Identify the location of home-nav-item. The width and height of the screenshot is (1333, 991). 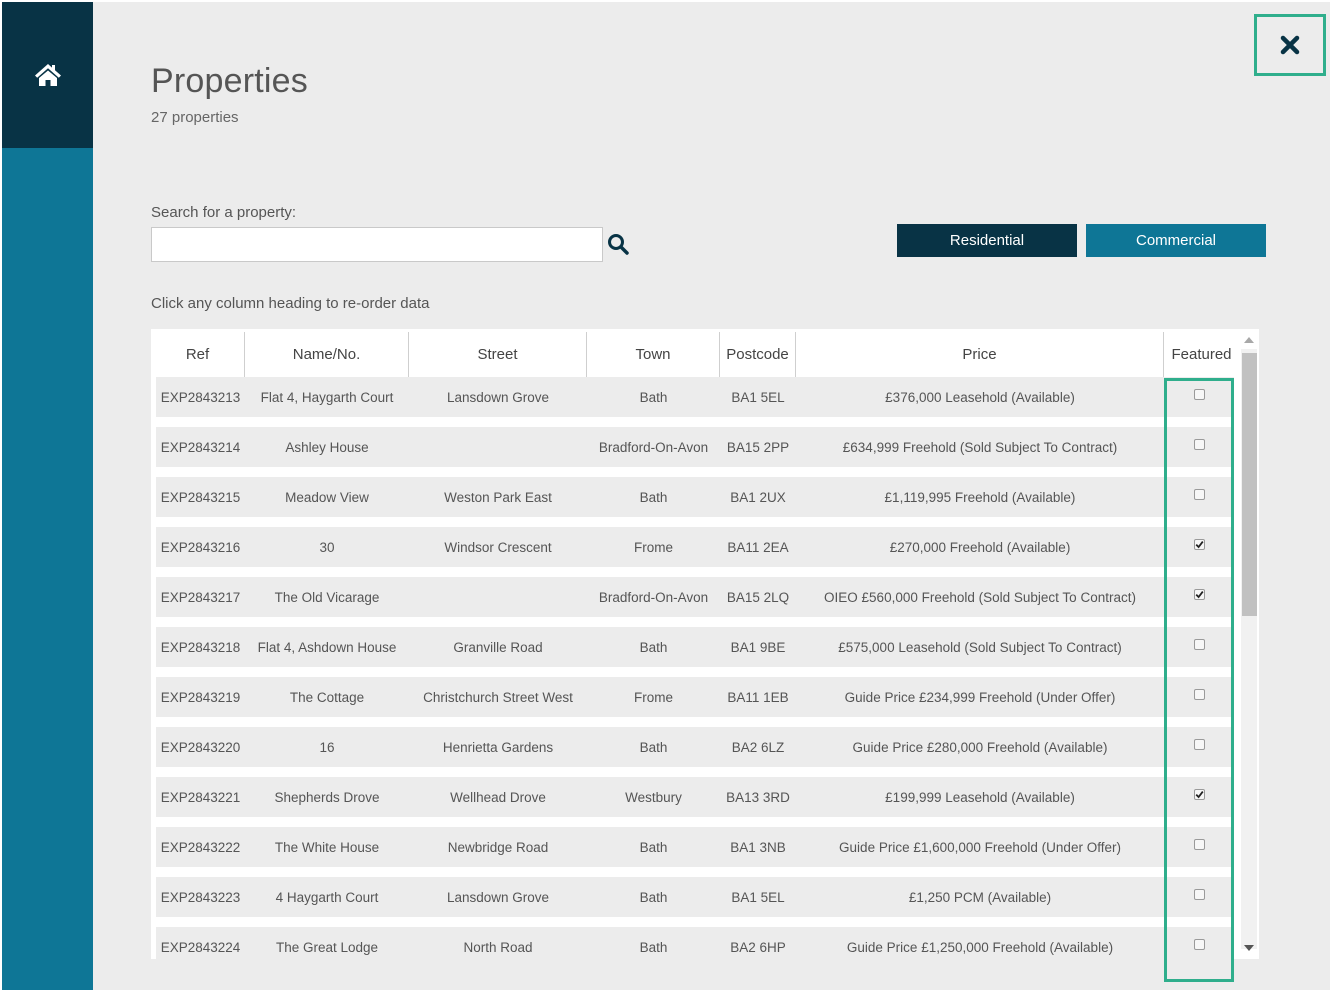
(47, 75).